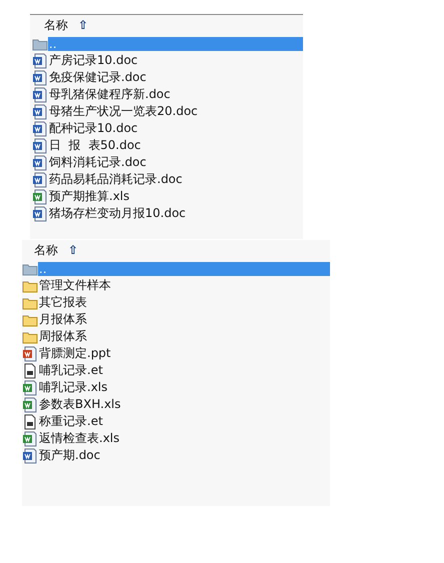 This screenshot has height=563, width=444. I want to click on file-row: 周报体系, so click(176, 336).